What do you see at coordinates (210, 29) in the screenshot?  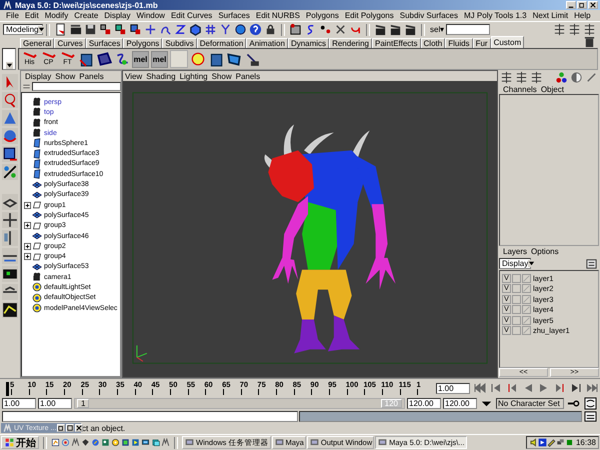 I see `grid-icon` at bounding box center [210, 29].